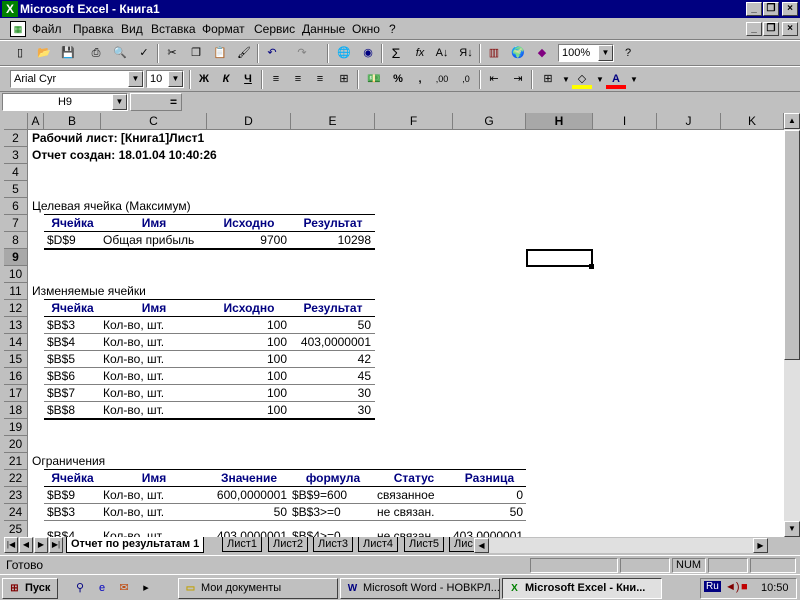  I want to click on print-icon: ⎙, so click(96, 53).